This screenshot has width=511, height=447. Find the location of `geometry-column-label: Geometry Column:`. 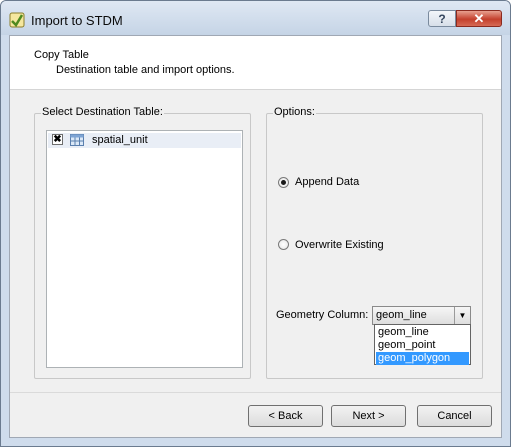

geometry-column-label: Geometry Column: is located at coordinates (322, 315).